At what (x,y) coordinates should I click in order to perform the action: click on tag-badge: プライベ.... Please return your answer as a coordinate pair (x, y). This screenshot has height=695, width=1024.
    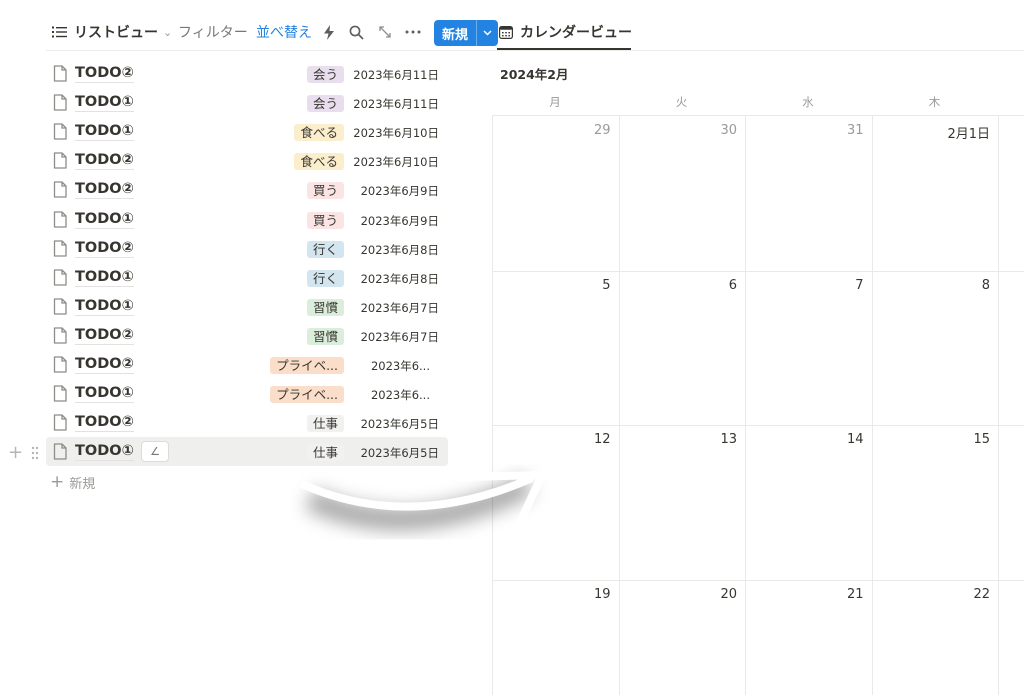
    Looking at the image, I should click on (307, 365).